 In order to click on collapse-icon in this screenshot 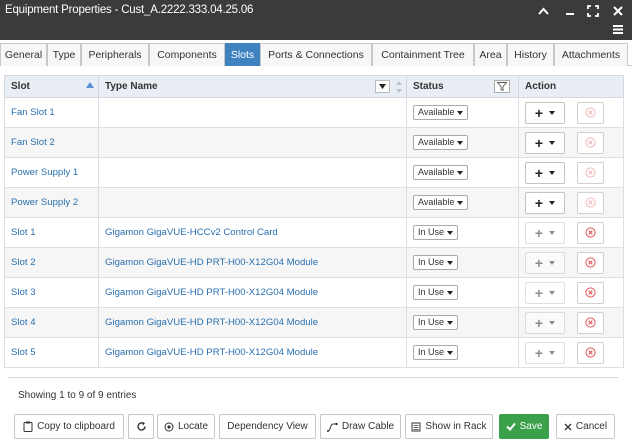, I will do `click(543, 11)`.